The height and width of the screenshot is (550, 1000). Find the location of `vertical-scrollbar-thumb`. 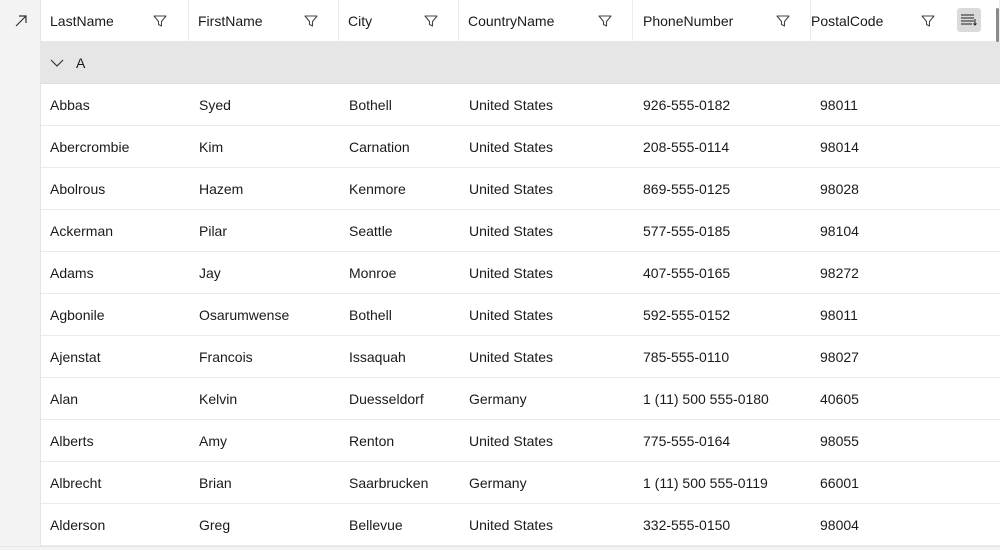

vertical-scrollbar-thumb is located at coordinates (997, 25).